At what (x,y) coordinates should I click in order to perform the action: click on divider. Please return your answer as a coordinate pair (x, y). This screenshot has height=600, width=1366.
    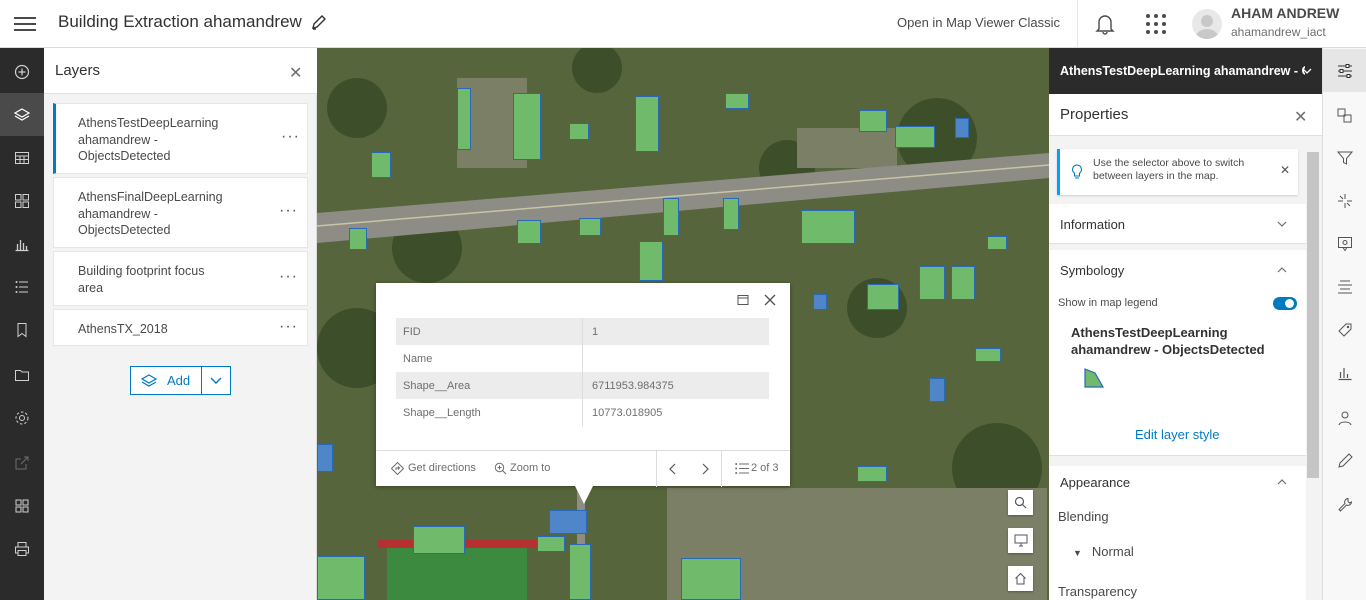
    Looking at the image, I should click on (656, 469).